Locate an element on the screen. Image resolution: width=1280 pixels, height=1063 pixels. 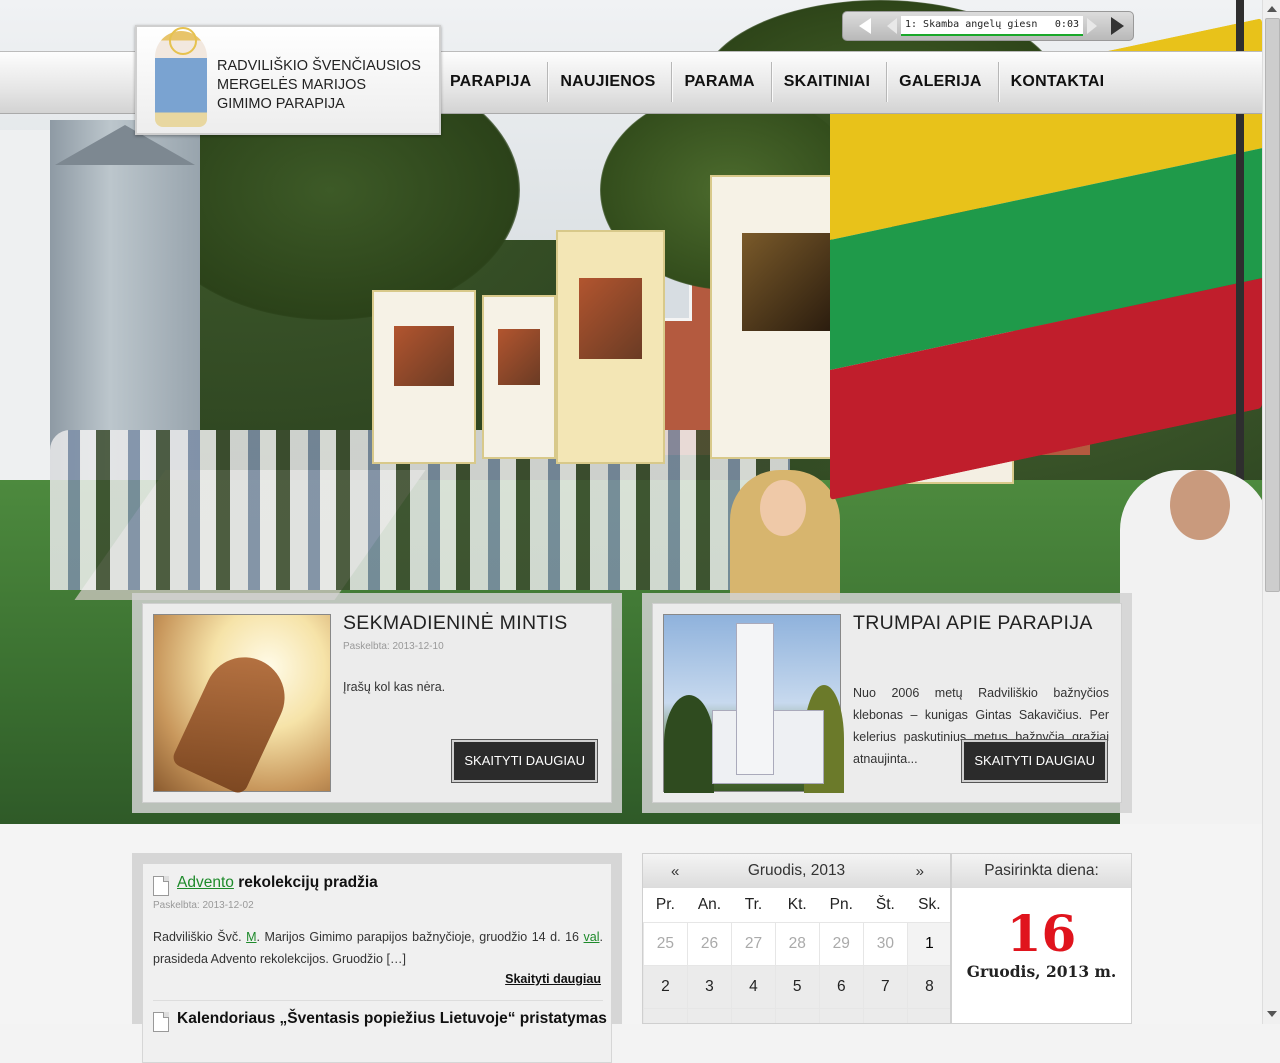
church-image is located at coordinates (753, 703).